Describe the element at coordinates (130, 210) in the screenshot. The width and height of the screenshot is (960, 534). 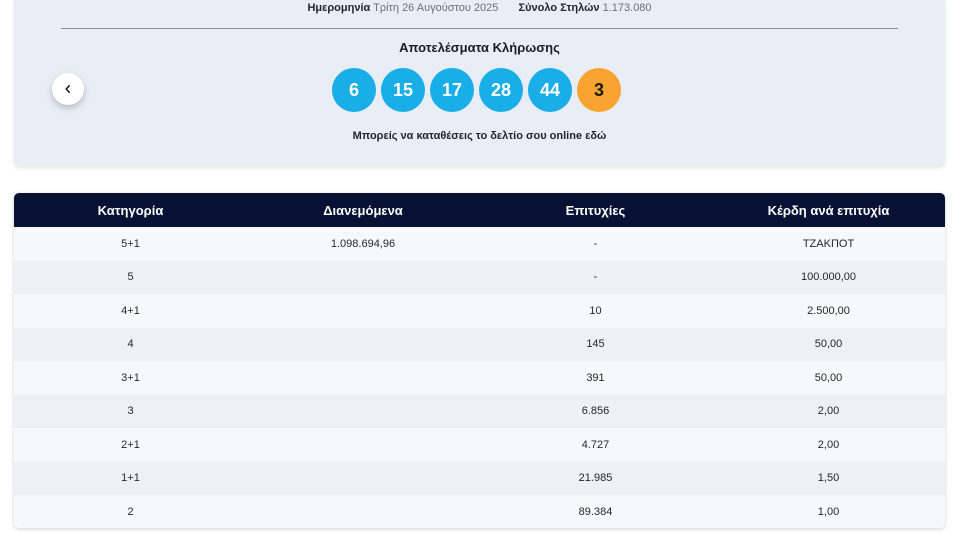
I see `column-header-category: Κατηγορία` at that location.